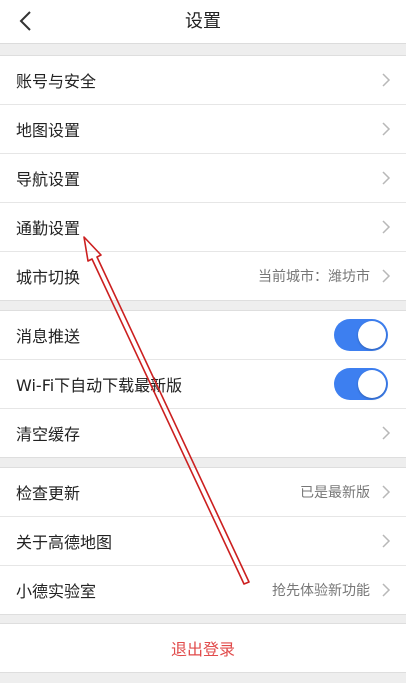 Image resolution: width=406 pixels, height=683 pixels. Describe the element at coordinates (203, 335) in the screenshot. I see `row-push-notifications: 消息推送` at that location.